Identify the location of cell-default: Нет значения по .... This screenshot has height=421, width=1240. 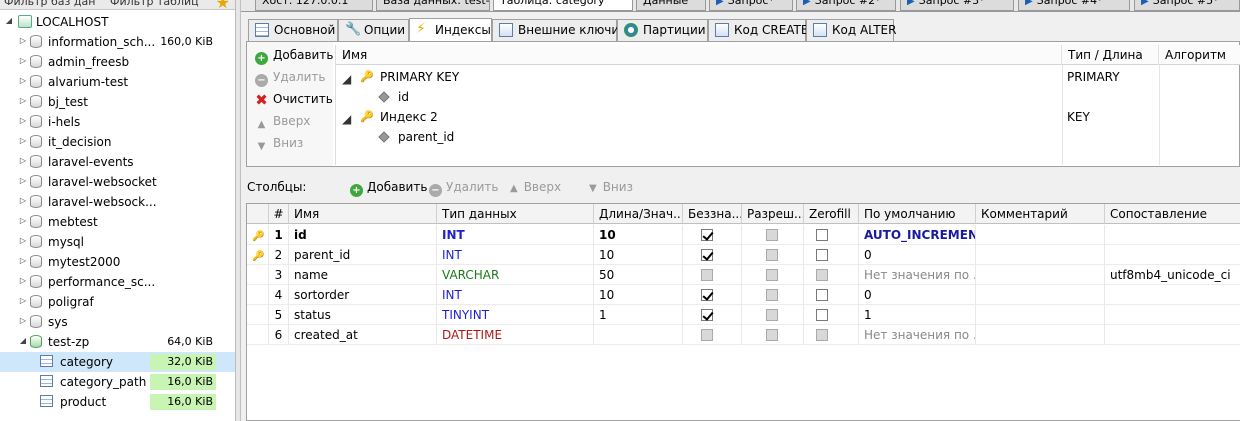
(917, 275).